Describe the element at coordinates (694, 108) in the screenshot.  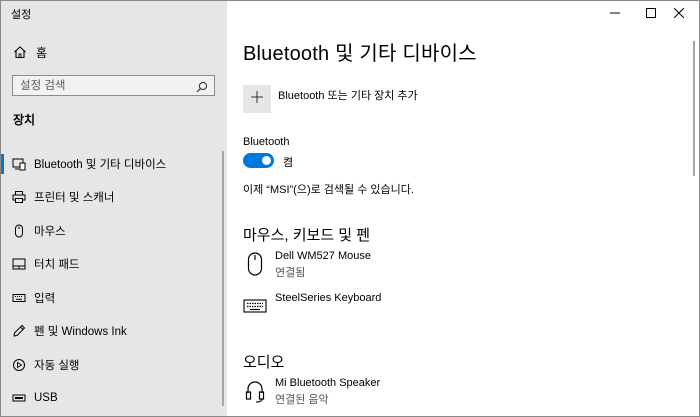
I see `main-scrollbar` at that location.